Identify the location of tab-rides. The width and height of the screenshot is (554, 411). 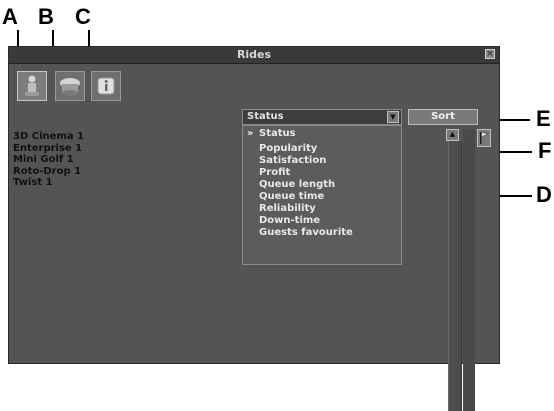
(32, 86).